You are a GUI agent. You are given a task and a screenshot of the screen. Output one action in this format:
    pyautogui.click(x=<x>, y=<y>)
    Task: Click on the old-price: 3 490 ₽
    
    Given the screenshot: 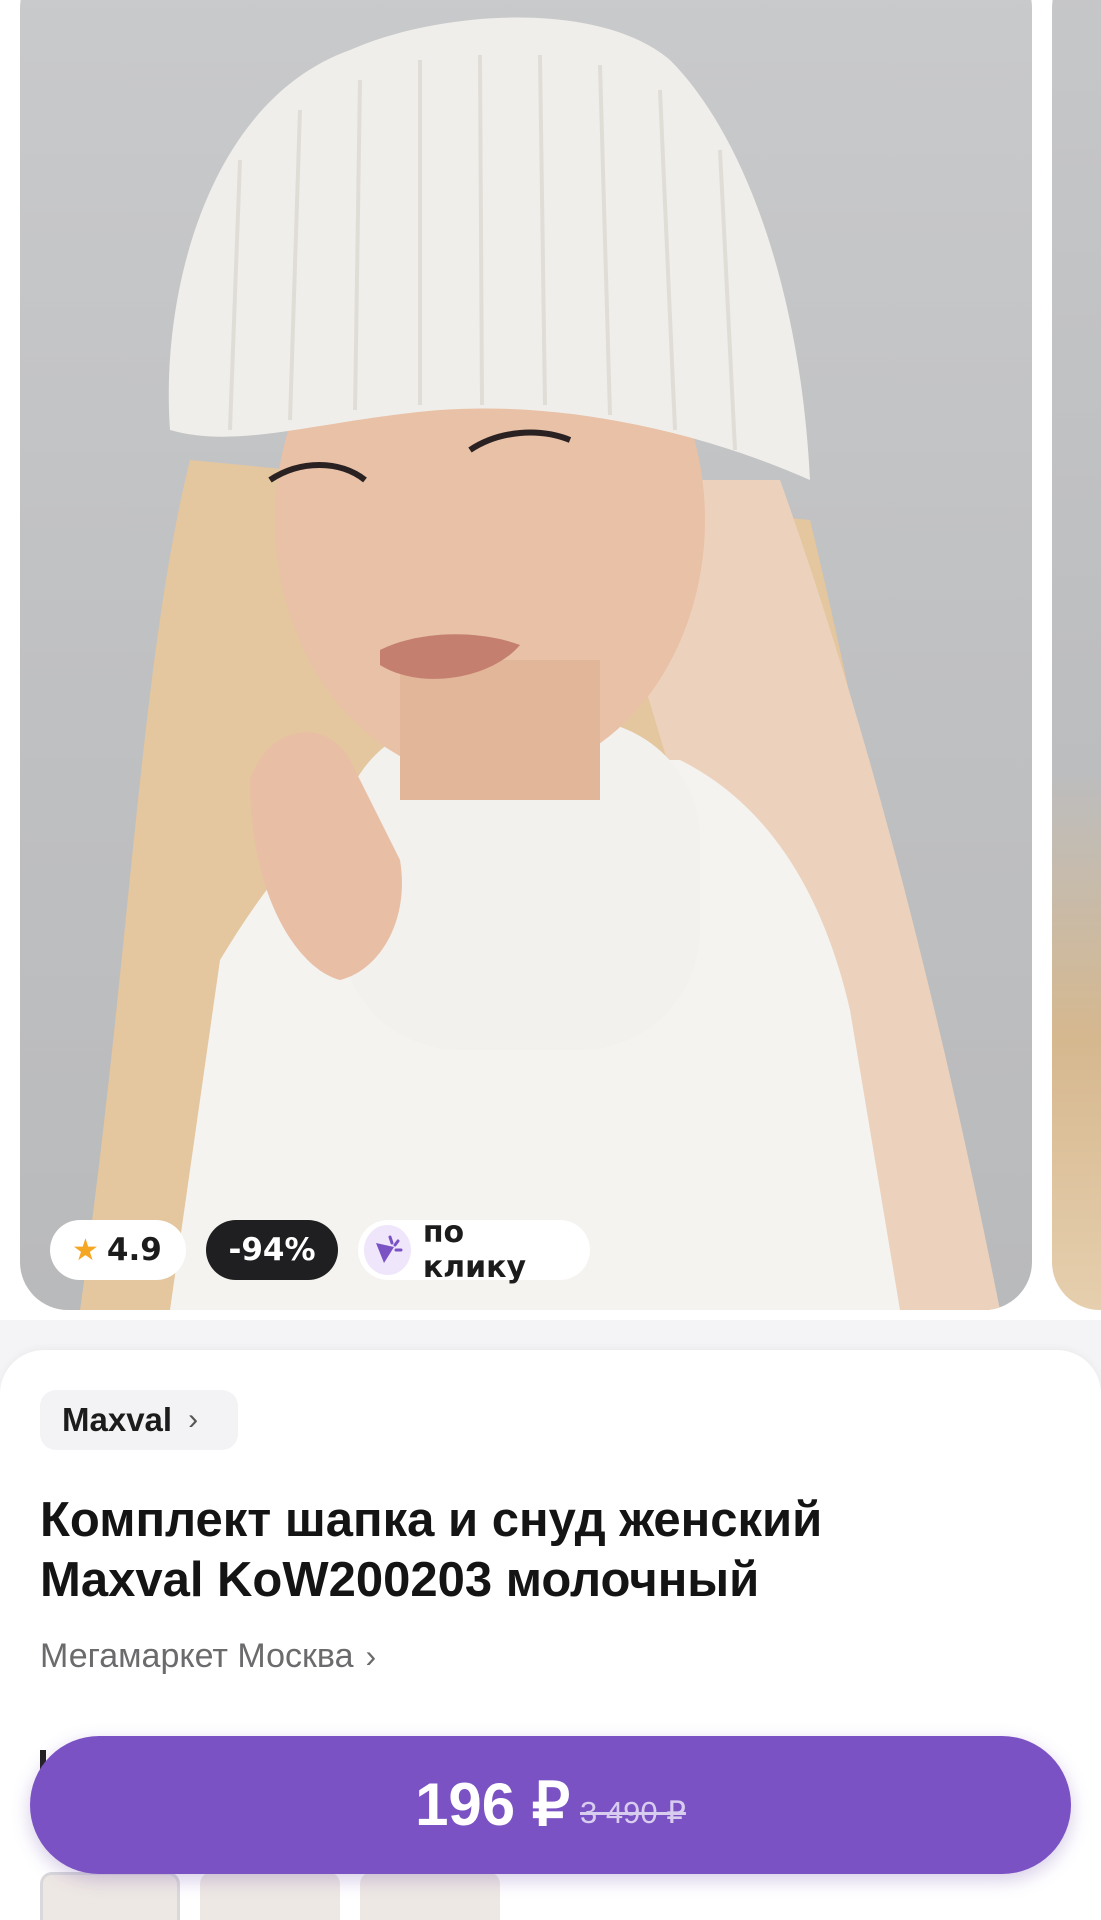 What is the action you would take?
    pyautogui.click(x=633, y=1812)
    